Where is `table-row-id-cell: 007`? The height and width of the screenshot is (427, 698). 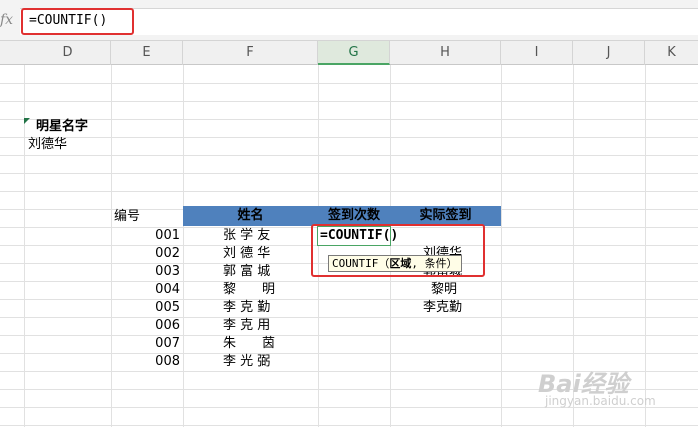 table-row-id-cell: 007 is located at coordinates (145, 344).